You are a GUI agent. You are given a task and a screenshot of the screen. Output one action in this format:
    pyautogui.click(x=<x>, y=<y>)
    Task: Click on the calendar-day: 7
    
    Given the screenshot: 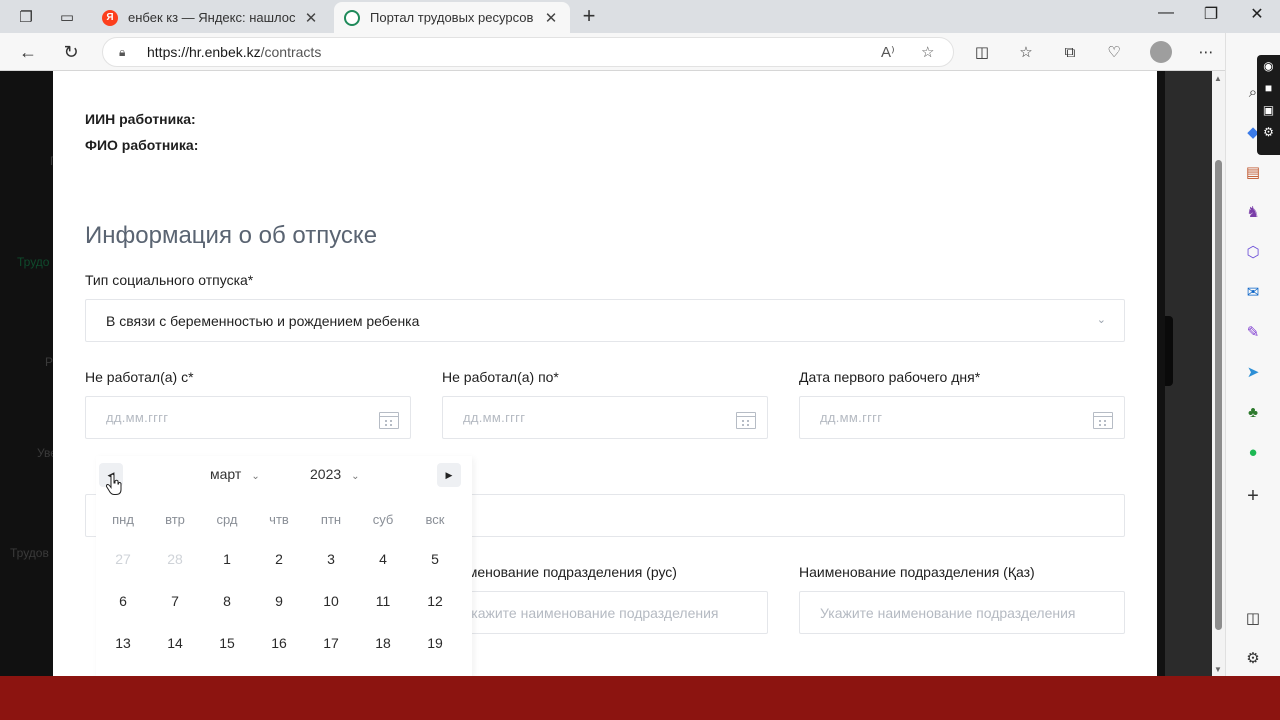 What is the action you would take?
    pyautogui.click(x=175, y=601)
    